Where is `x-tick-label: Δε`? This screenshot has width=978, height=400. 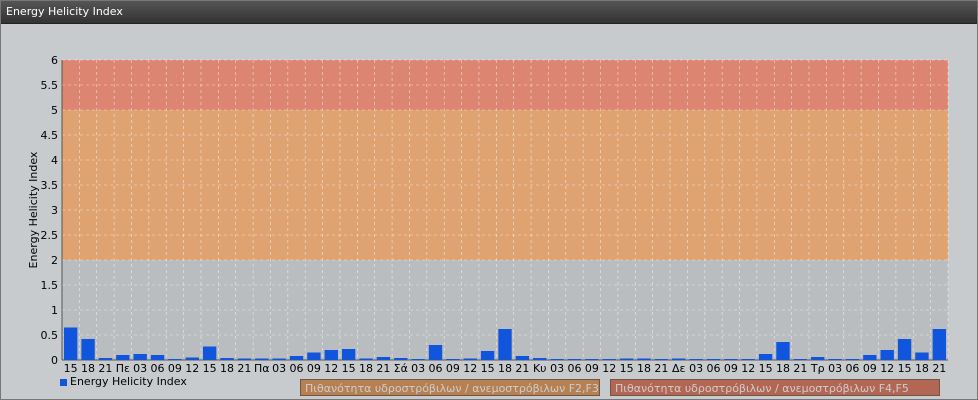 x-tick-label: Δε is located at coordinates (679, 368).